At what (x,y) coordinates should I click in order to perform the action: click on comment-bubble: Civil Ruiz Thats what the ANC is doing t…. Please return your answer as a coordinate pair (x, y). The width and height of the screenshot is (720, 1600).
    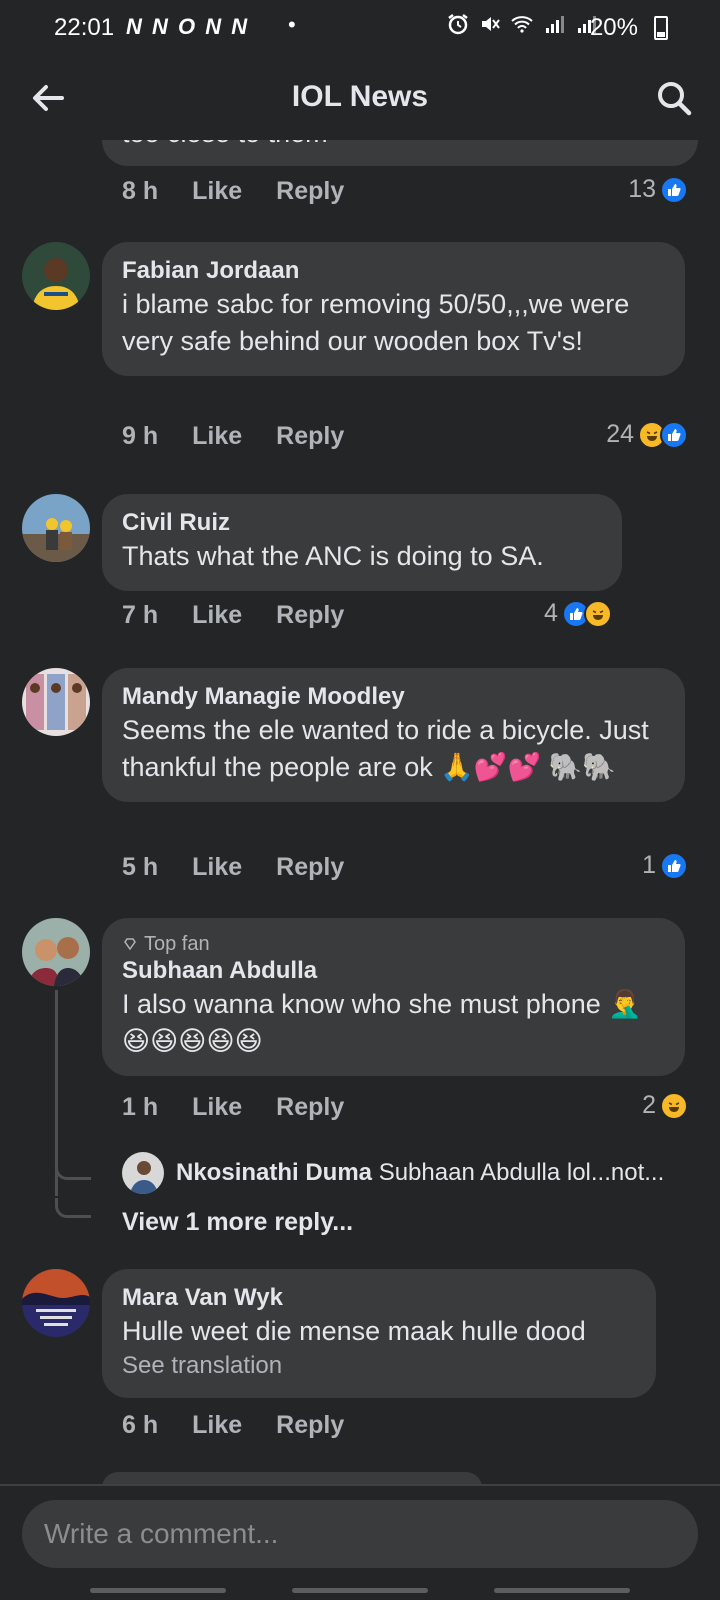
    Looking at the image, I should click on (362, 542).